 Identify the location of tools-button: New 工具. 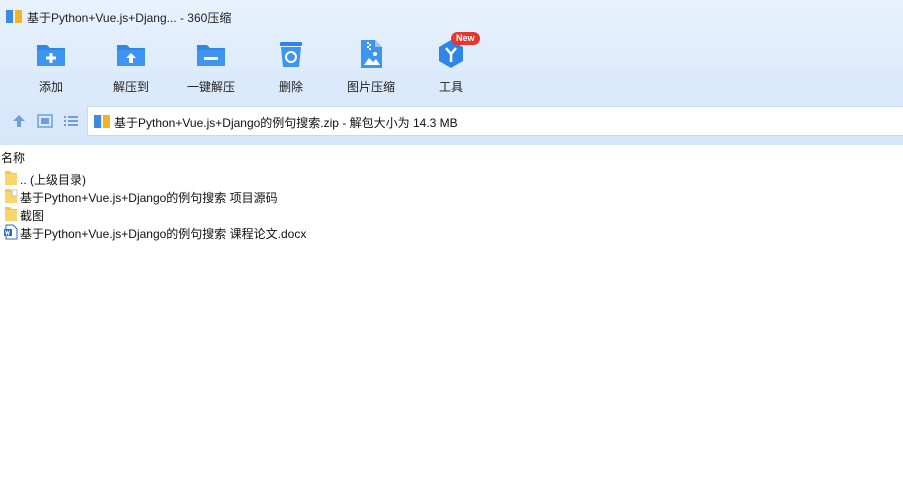
(451, 65).